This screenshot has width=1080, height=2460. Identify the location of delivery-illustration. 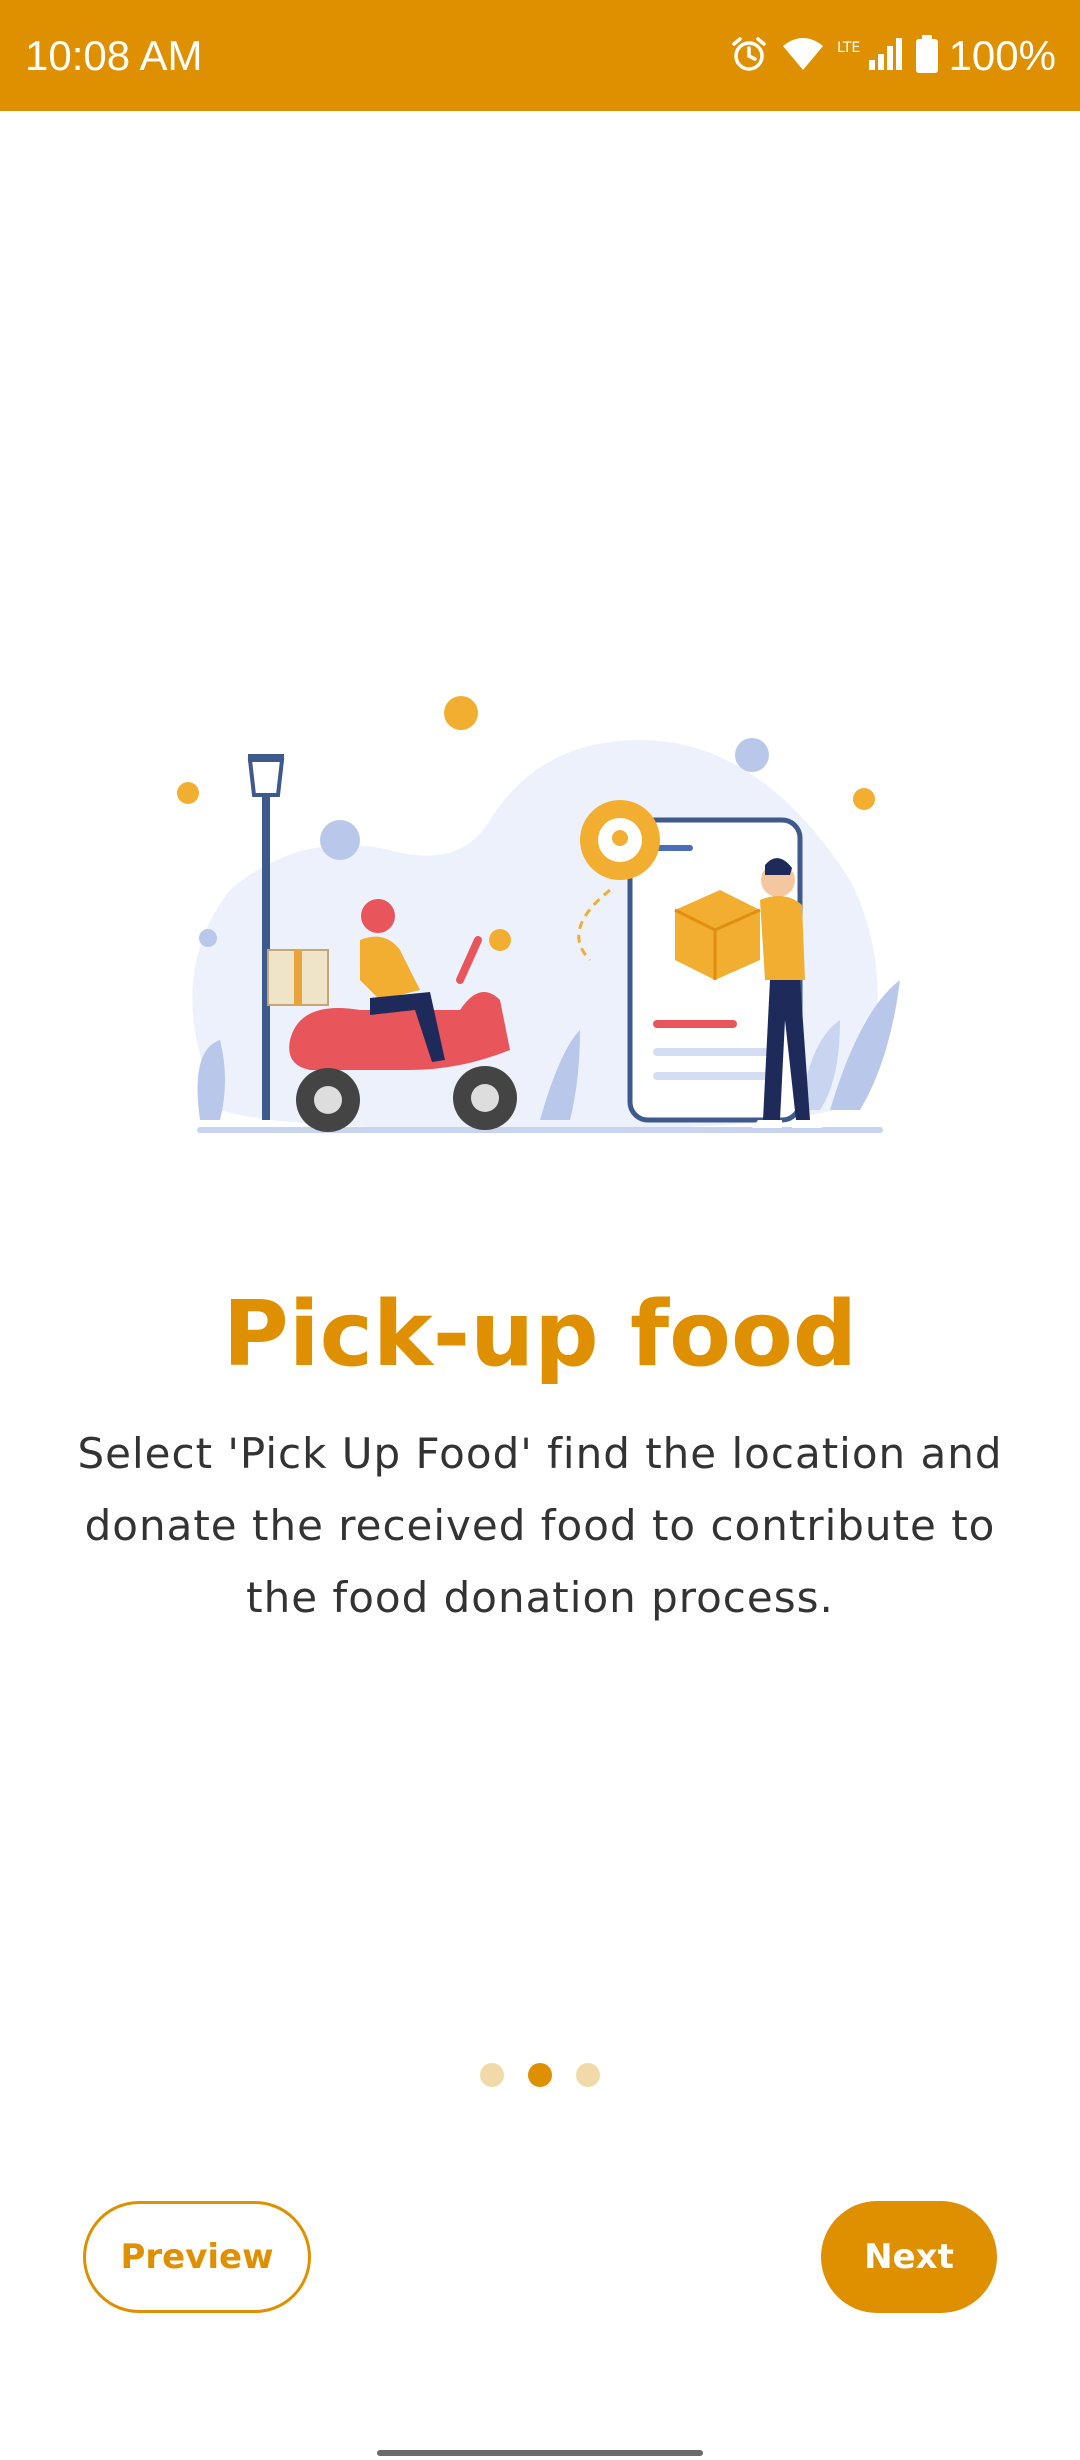
(540, 920).